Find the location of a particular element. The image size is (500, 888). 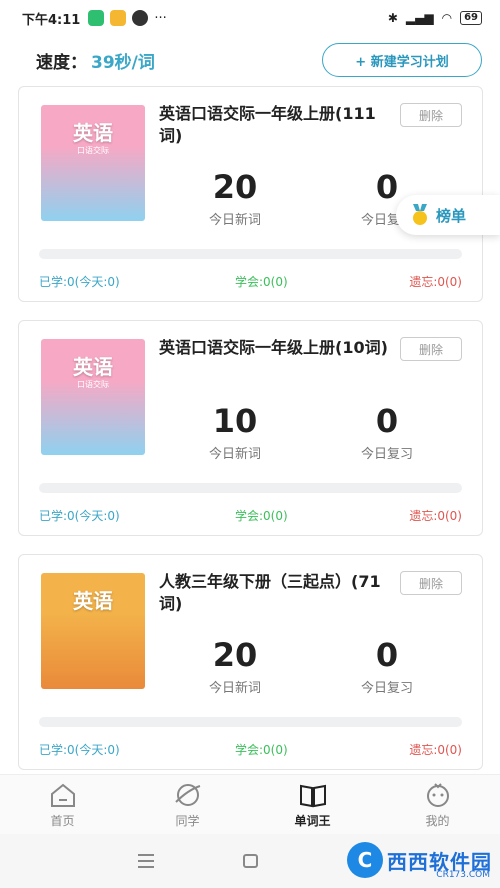

watermark-logo: C is located at coordinates (365, 860).